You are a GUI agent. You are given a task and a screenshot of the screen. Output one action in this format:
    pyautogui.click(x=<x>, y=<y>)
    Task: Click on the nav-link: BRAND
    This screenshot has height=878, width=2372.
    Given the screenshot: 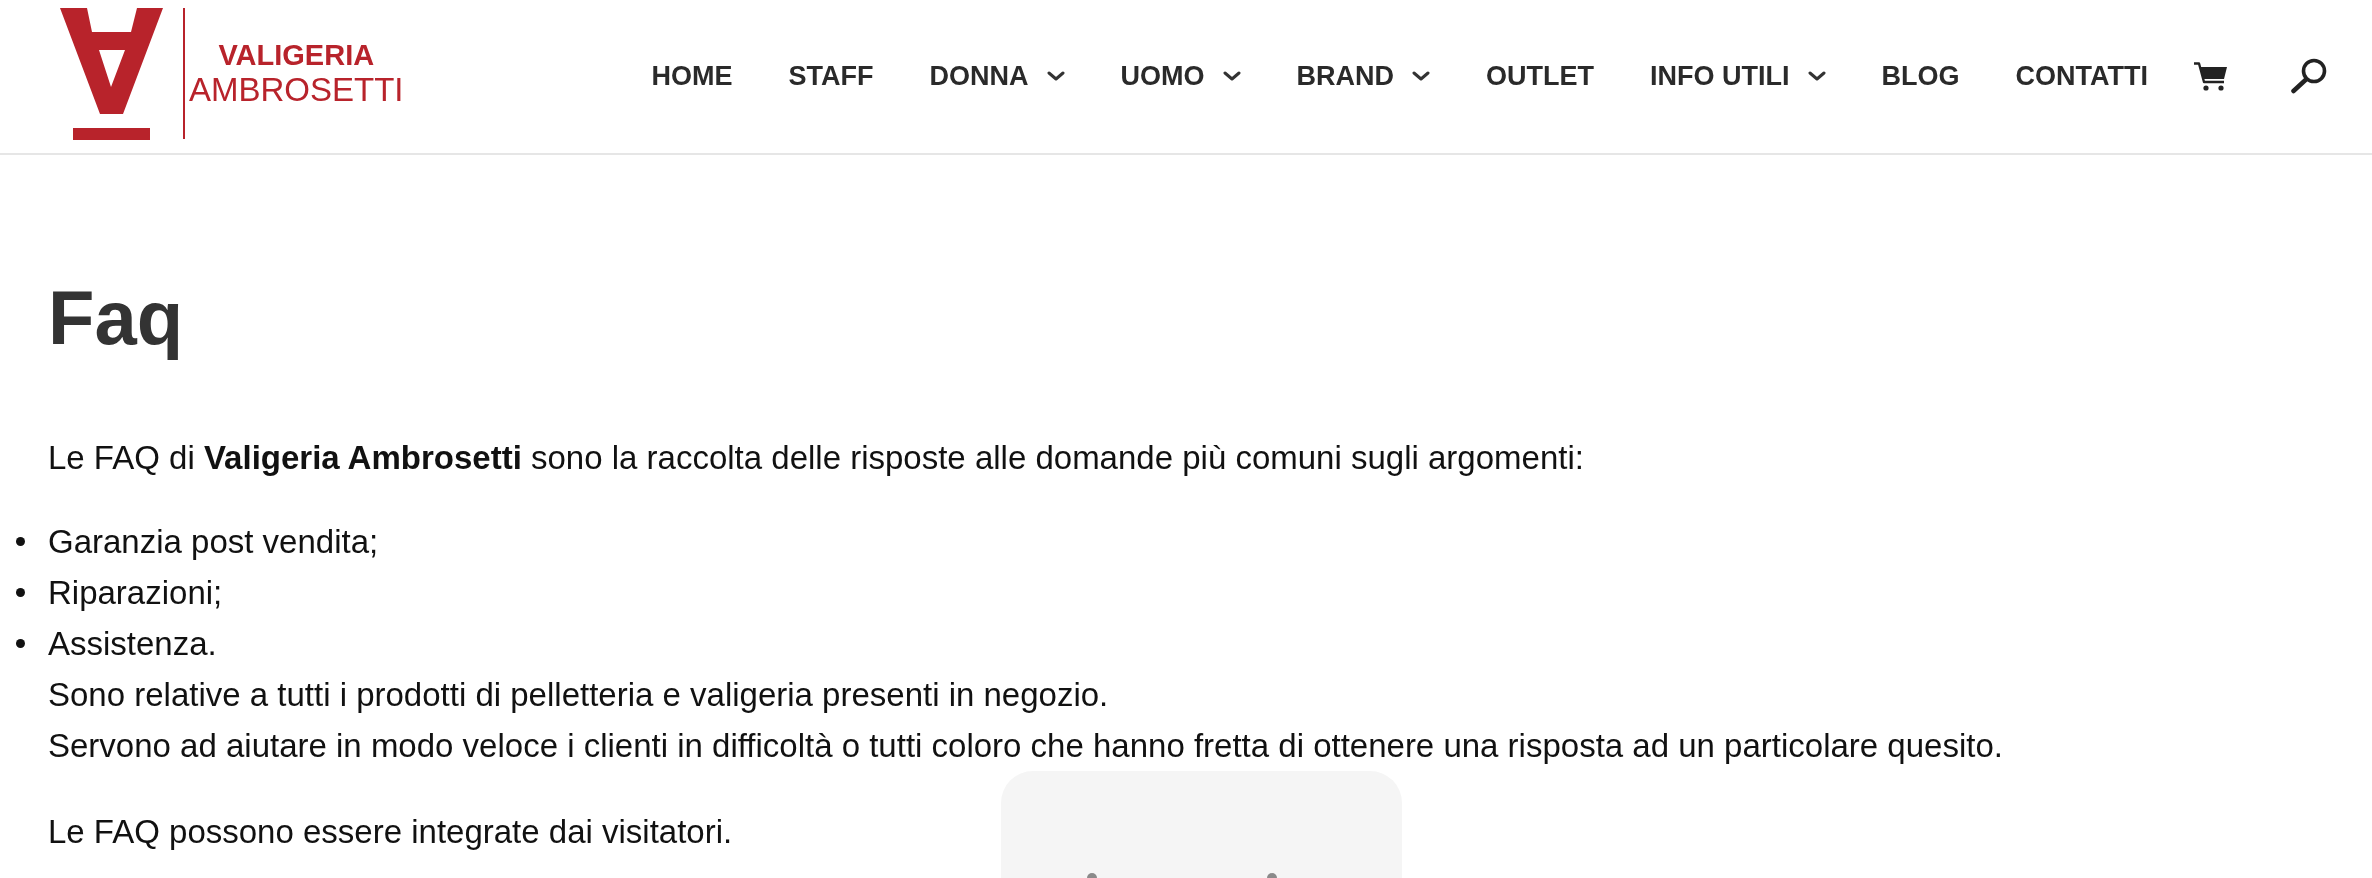 What is the action you would take?
    pyautogui.click(x=1363, y=76)
    